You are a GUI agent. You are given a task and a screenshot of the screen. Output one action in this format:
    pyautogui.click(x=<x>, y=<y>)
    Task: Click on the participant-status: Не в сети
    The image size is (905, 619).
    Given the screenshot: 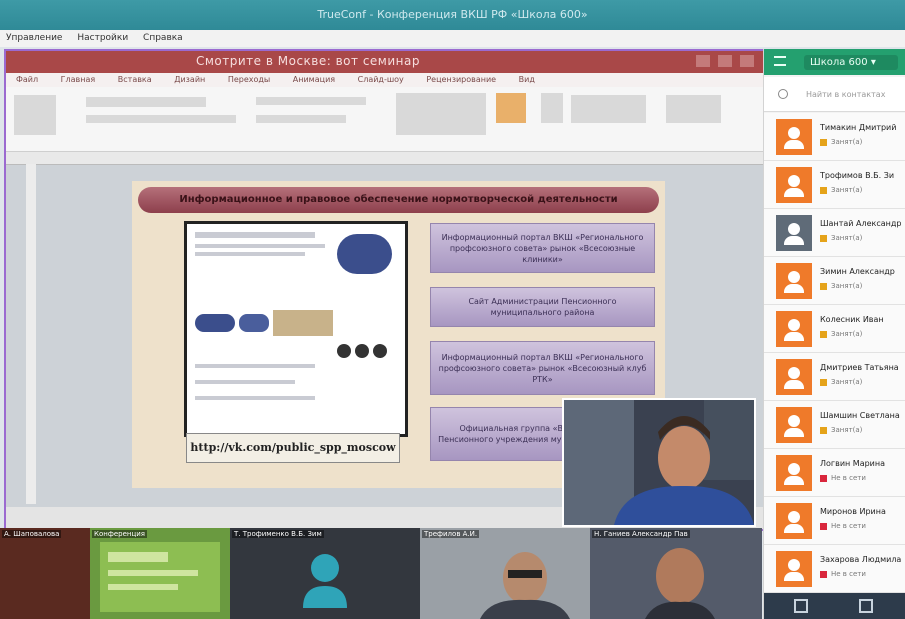 What is the action you would take?
    pyautogui.click(x=843, y=478)
    